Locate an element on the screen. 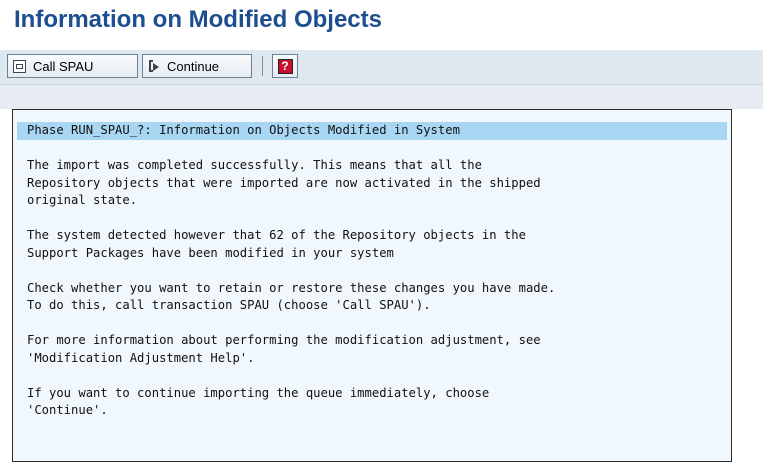 The width and height of the screenshot is (763, 472). content-area-background is located at coordinates (381, 97).